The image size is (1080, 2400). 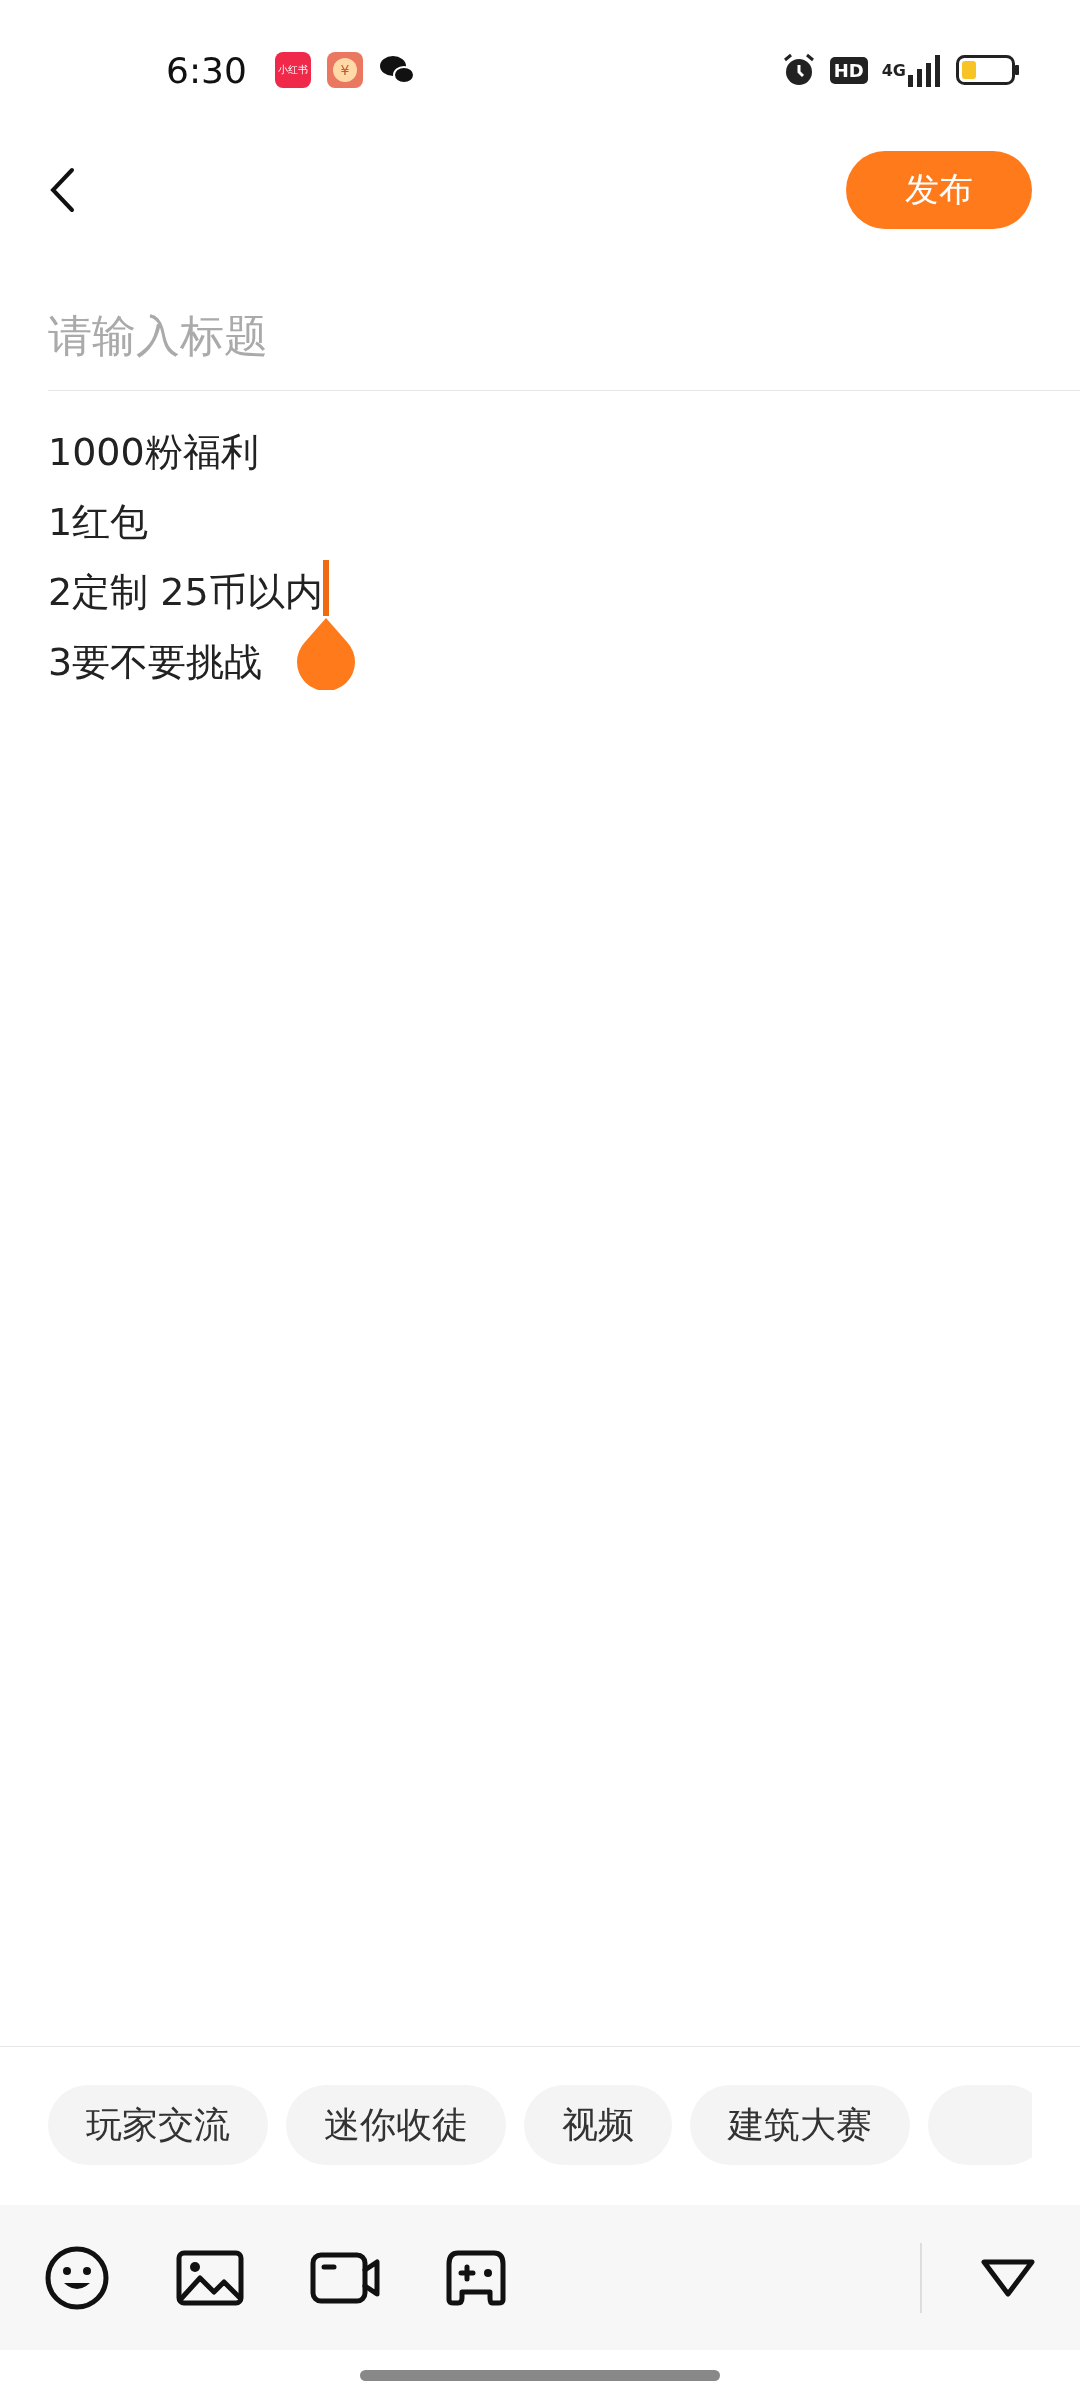 What do you see at coordinates (800, 2125) in the screenshot?
I see `topic-tag: 建筑大赛` at bounding box center [800, 2125].